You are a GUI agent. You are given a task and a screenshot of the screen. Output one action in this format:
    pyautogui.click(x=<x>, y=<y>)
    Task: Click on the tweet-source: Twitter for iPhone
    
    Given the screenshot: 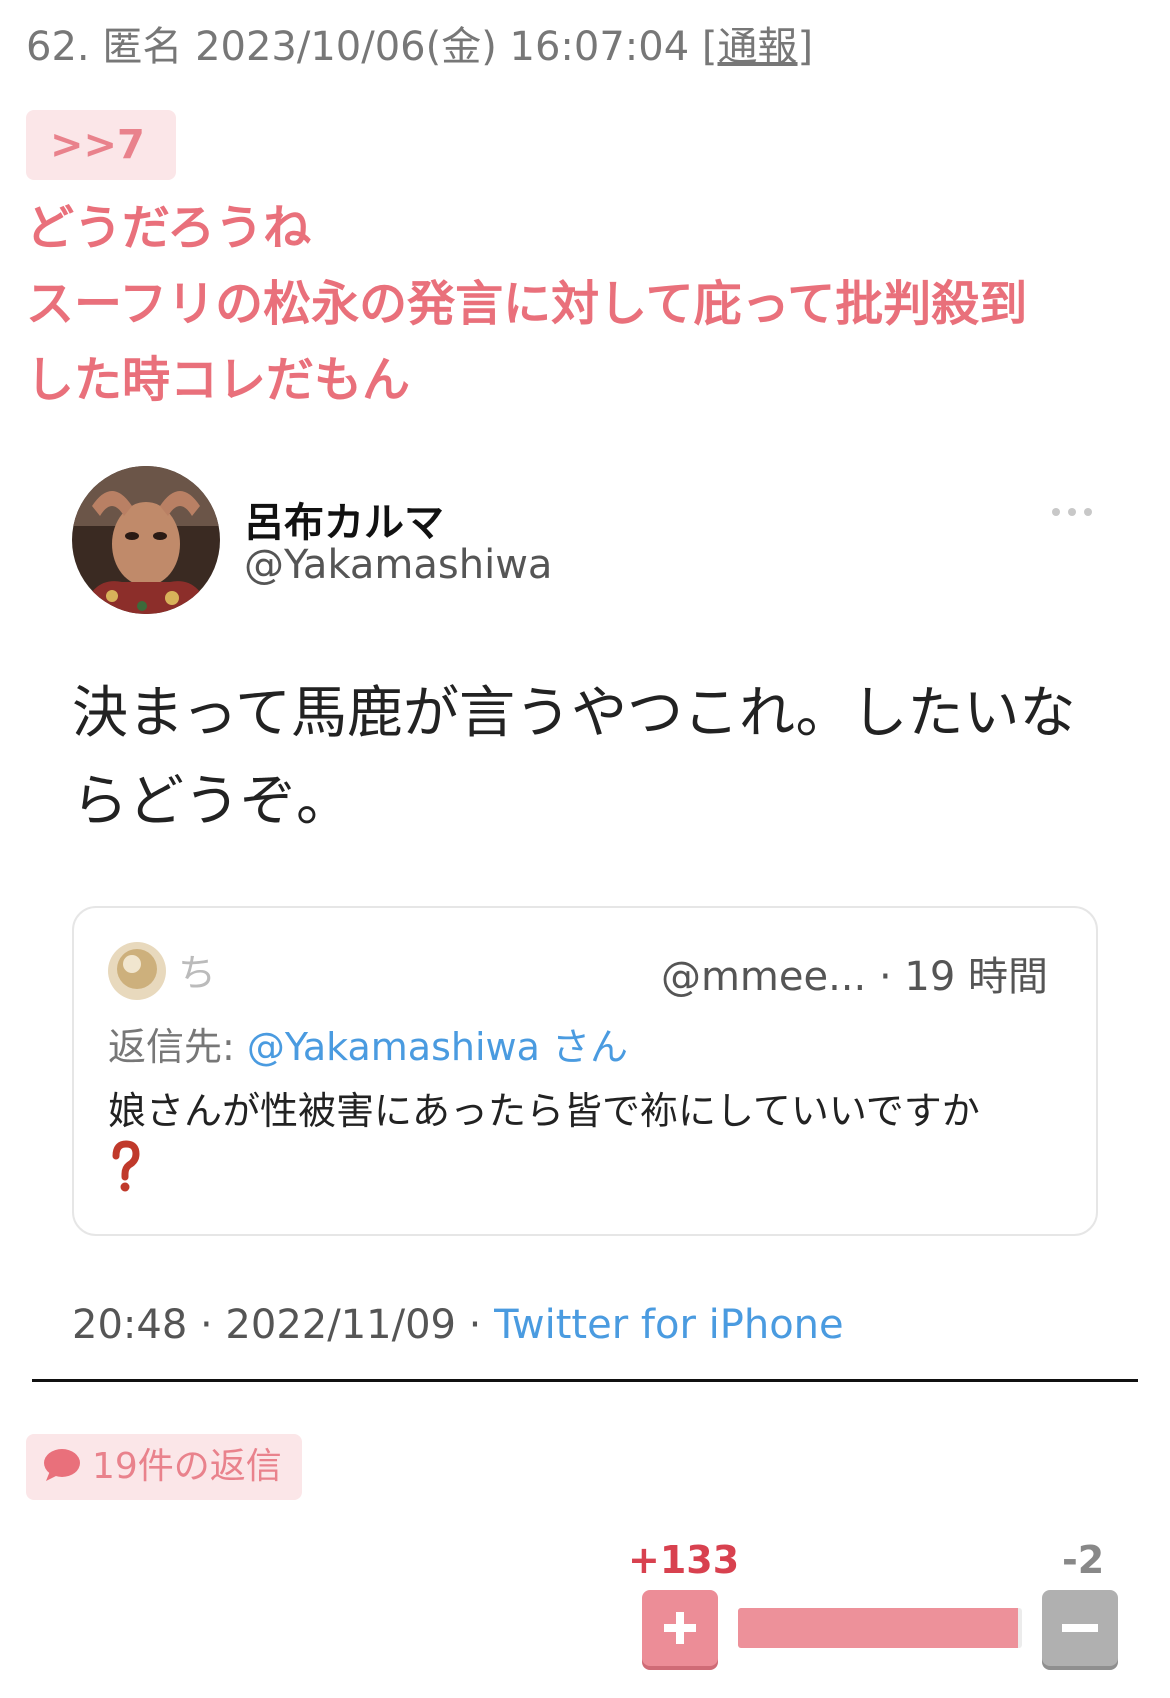 What is the action you would take?
    pyautogui.click(x=669, y=1325)
    